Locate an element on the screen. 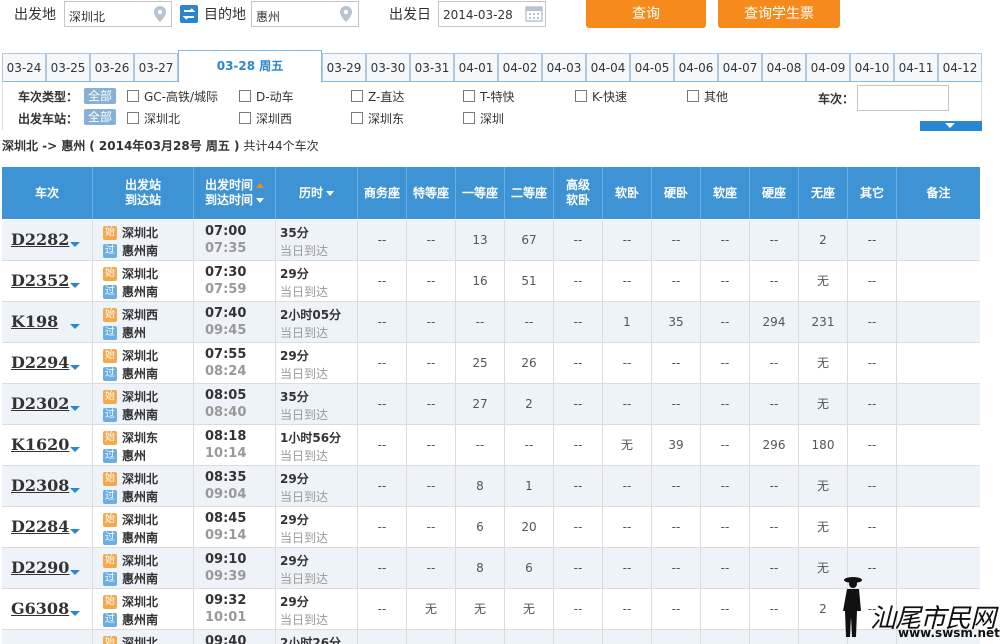 Image resolution: width=1002 pixels, height=644 pixels. date-tab: 03-27 is located at coordinates (156, 67).